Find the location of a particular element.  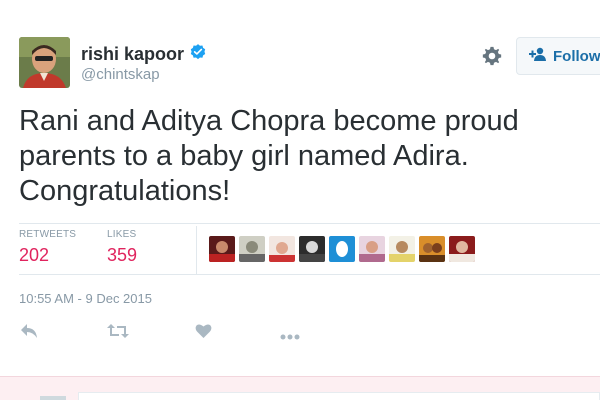

stats-separator is located at coordinates (196, 250).